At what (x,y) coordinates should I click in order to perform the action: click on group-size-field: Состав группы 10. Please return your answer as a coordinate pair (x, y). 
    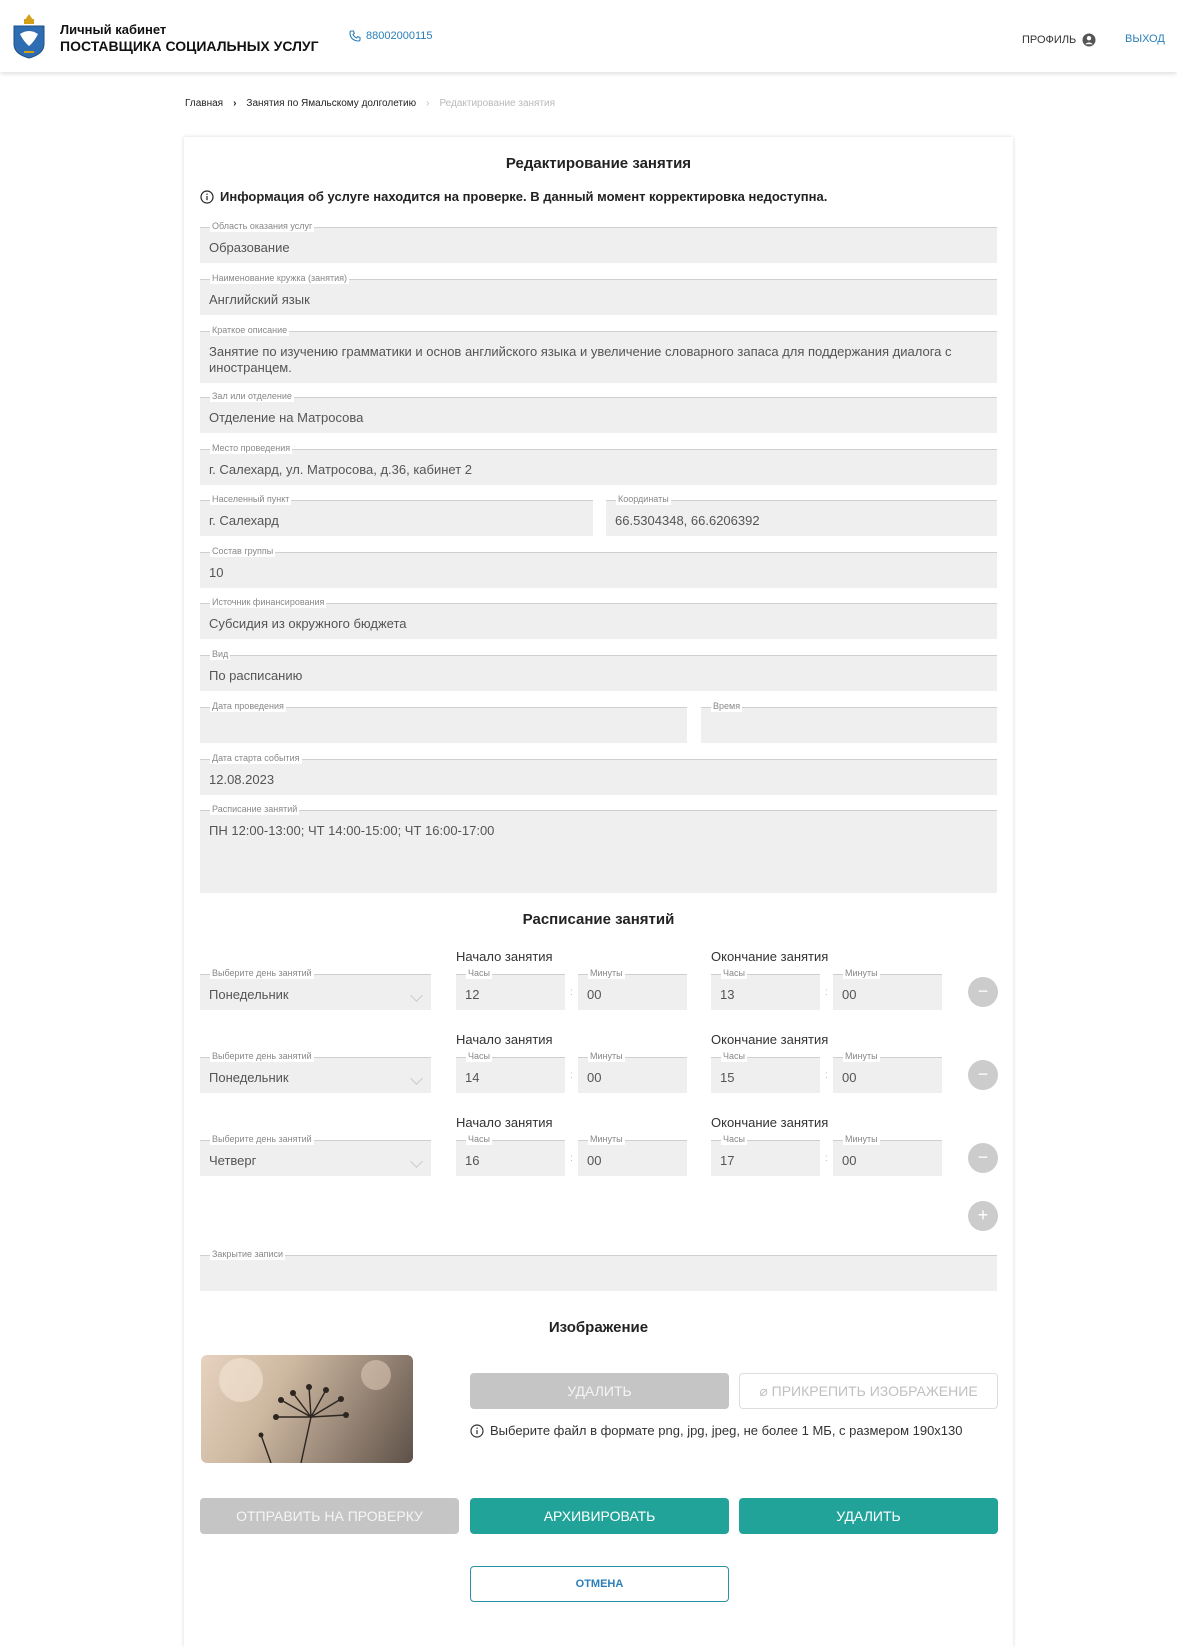
    Looking at the image, I should click on (598, 567).